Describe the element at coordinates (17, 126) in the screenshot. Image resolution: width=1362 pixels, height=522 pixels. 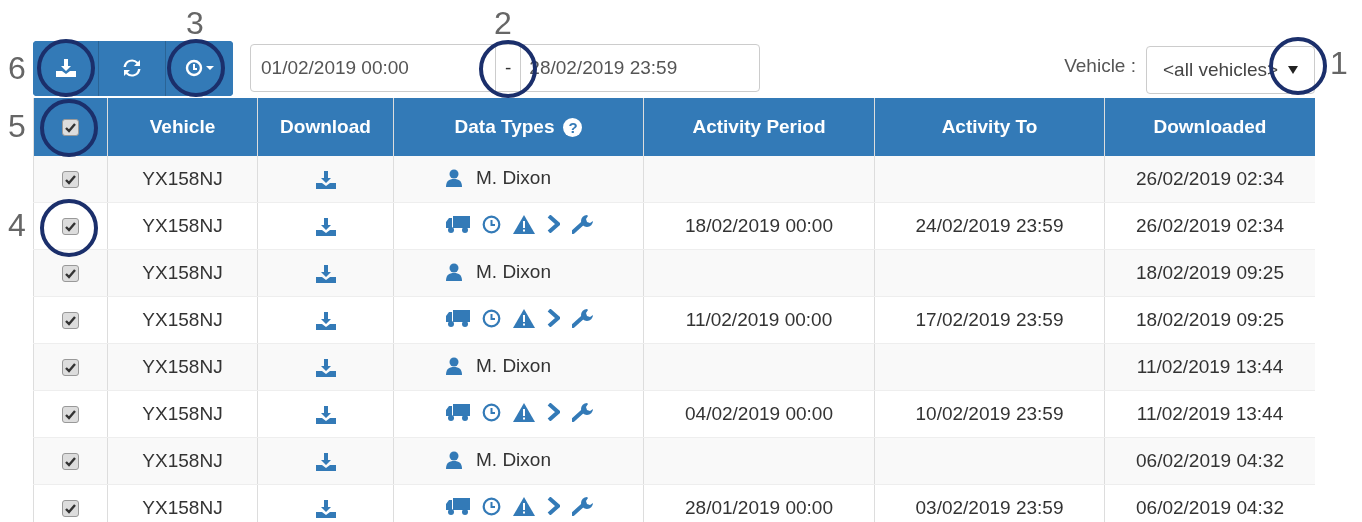
I see `callout-number: 5` at that location.